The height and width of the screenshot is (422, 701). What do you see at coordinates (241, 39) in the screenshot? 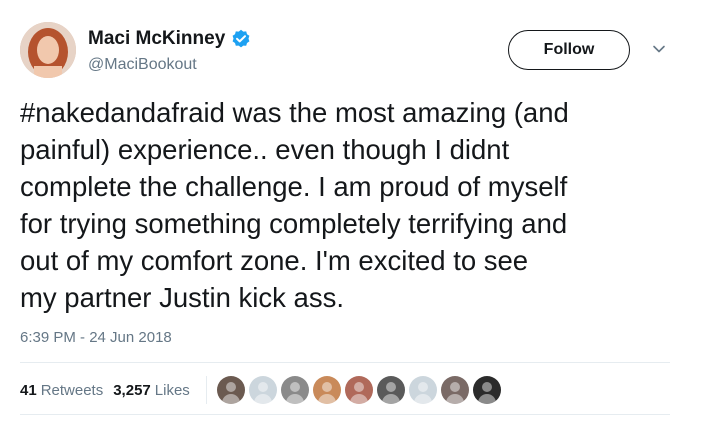
I see `verified-badge-icon` at bounding box center [241, 39].